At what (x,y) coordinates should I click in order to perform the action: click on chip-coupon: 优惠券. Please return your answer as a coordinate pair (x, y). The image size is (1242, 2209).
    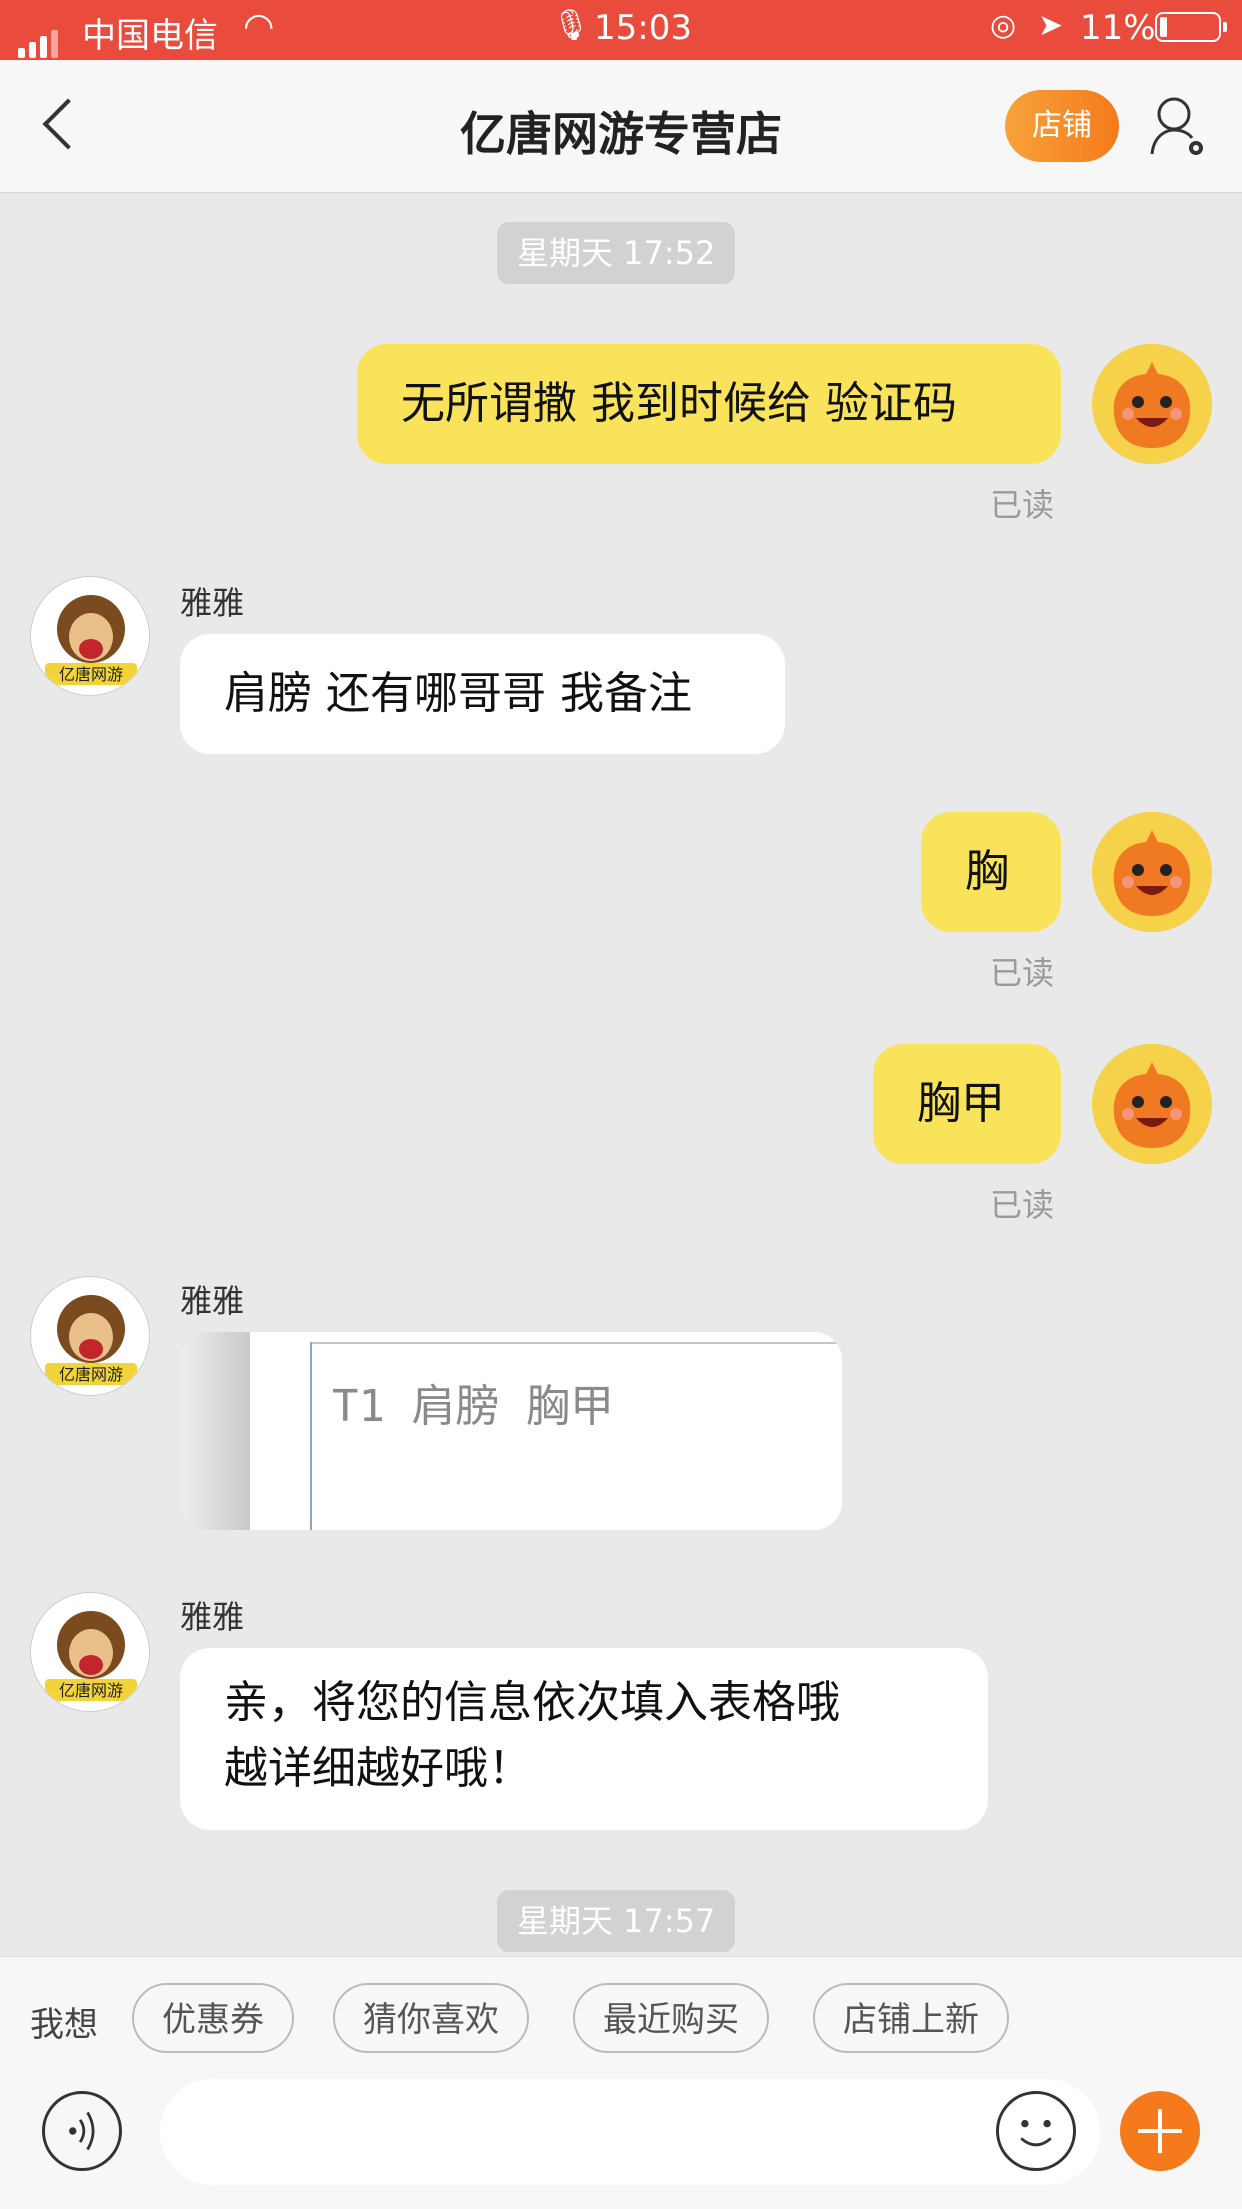
    Looking at the image, I should click on (213, 2018).